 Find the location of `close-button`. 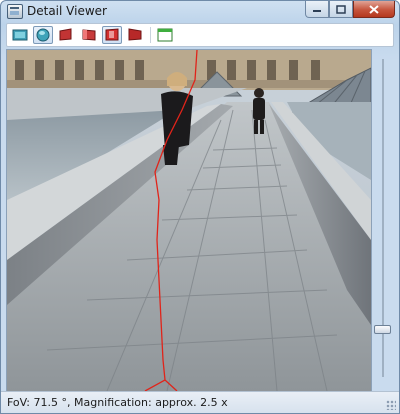

close-button is located at coordinates (374, 9).